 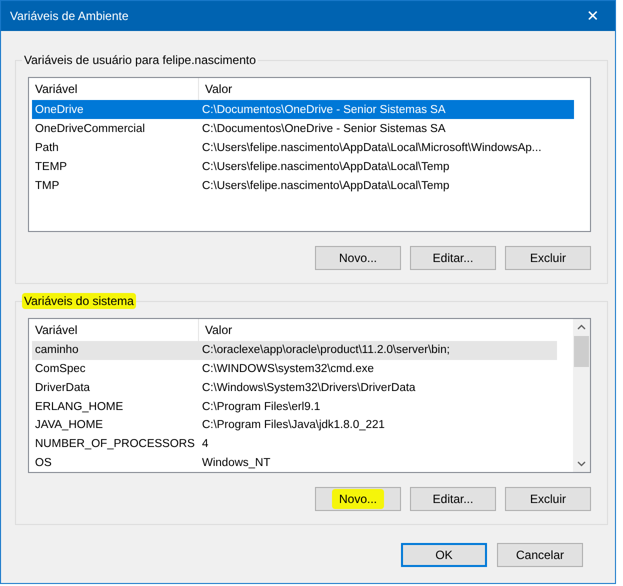 I want to click on variable-row: OS Windows_NT, so click(x=294, y=462).